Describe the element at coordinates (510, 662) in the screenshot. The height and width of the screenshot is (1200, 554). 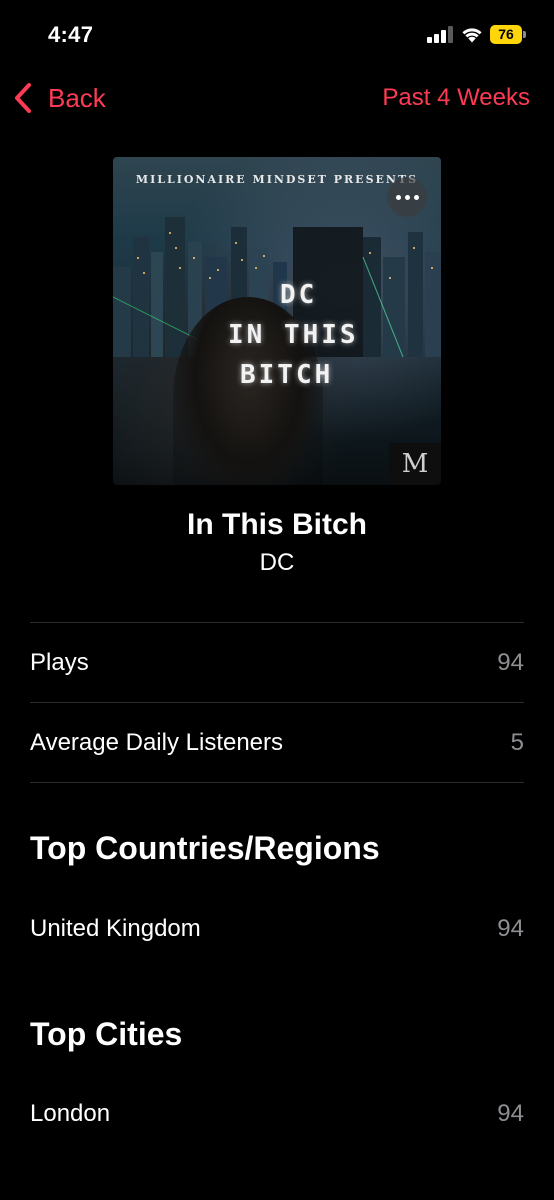
I see `stat-value: 94` at that location.